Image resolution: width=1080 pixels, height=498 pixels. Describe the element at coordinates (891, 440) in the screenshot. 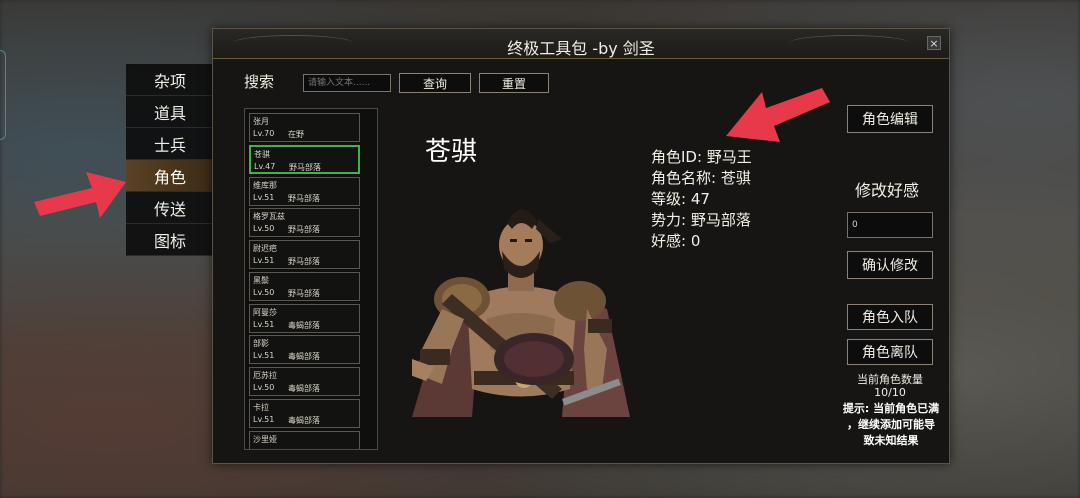

I see `hint-line: 致未知结果` at that location.